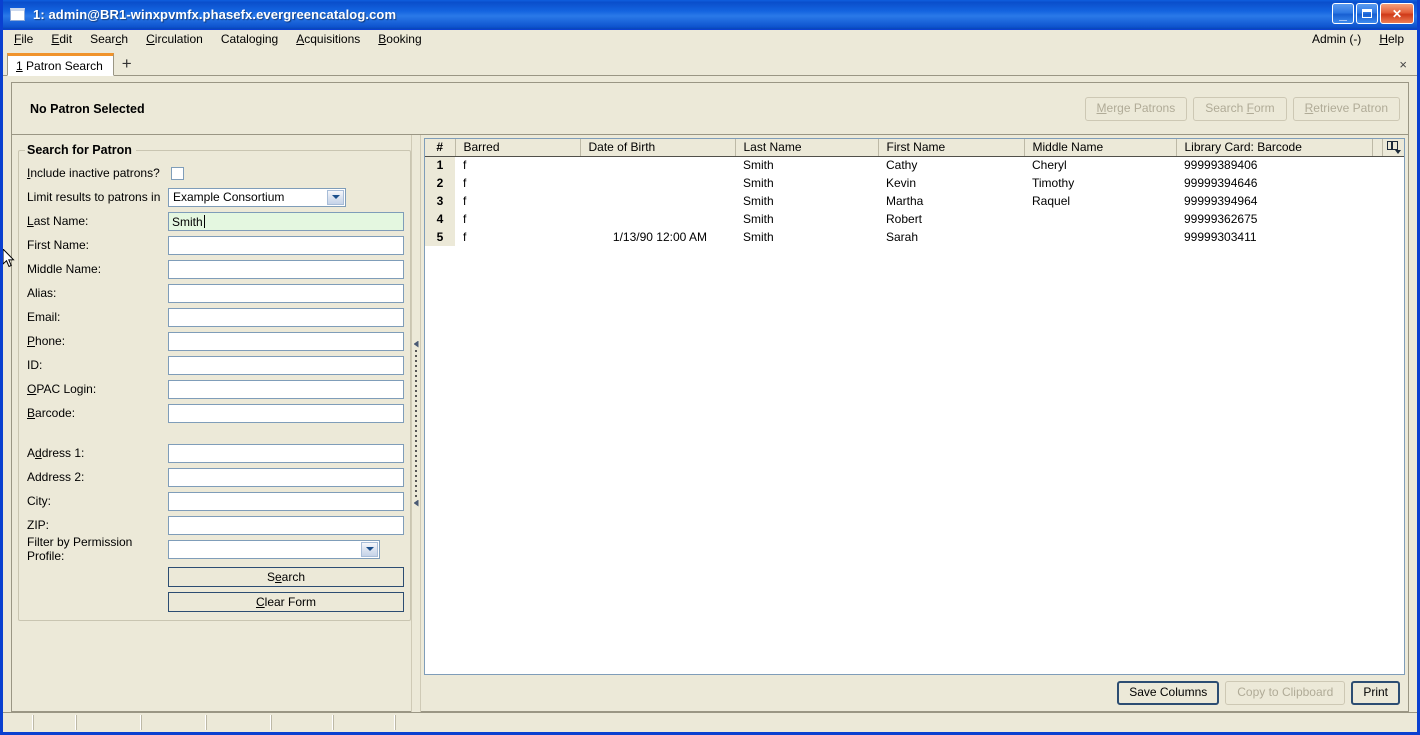  I want to click on menu-edit: Edit, so click(61, 40).